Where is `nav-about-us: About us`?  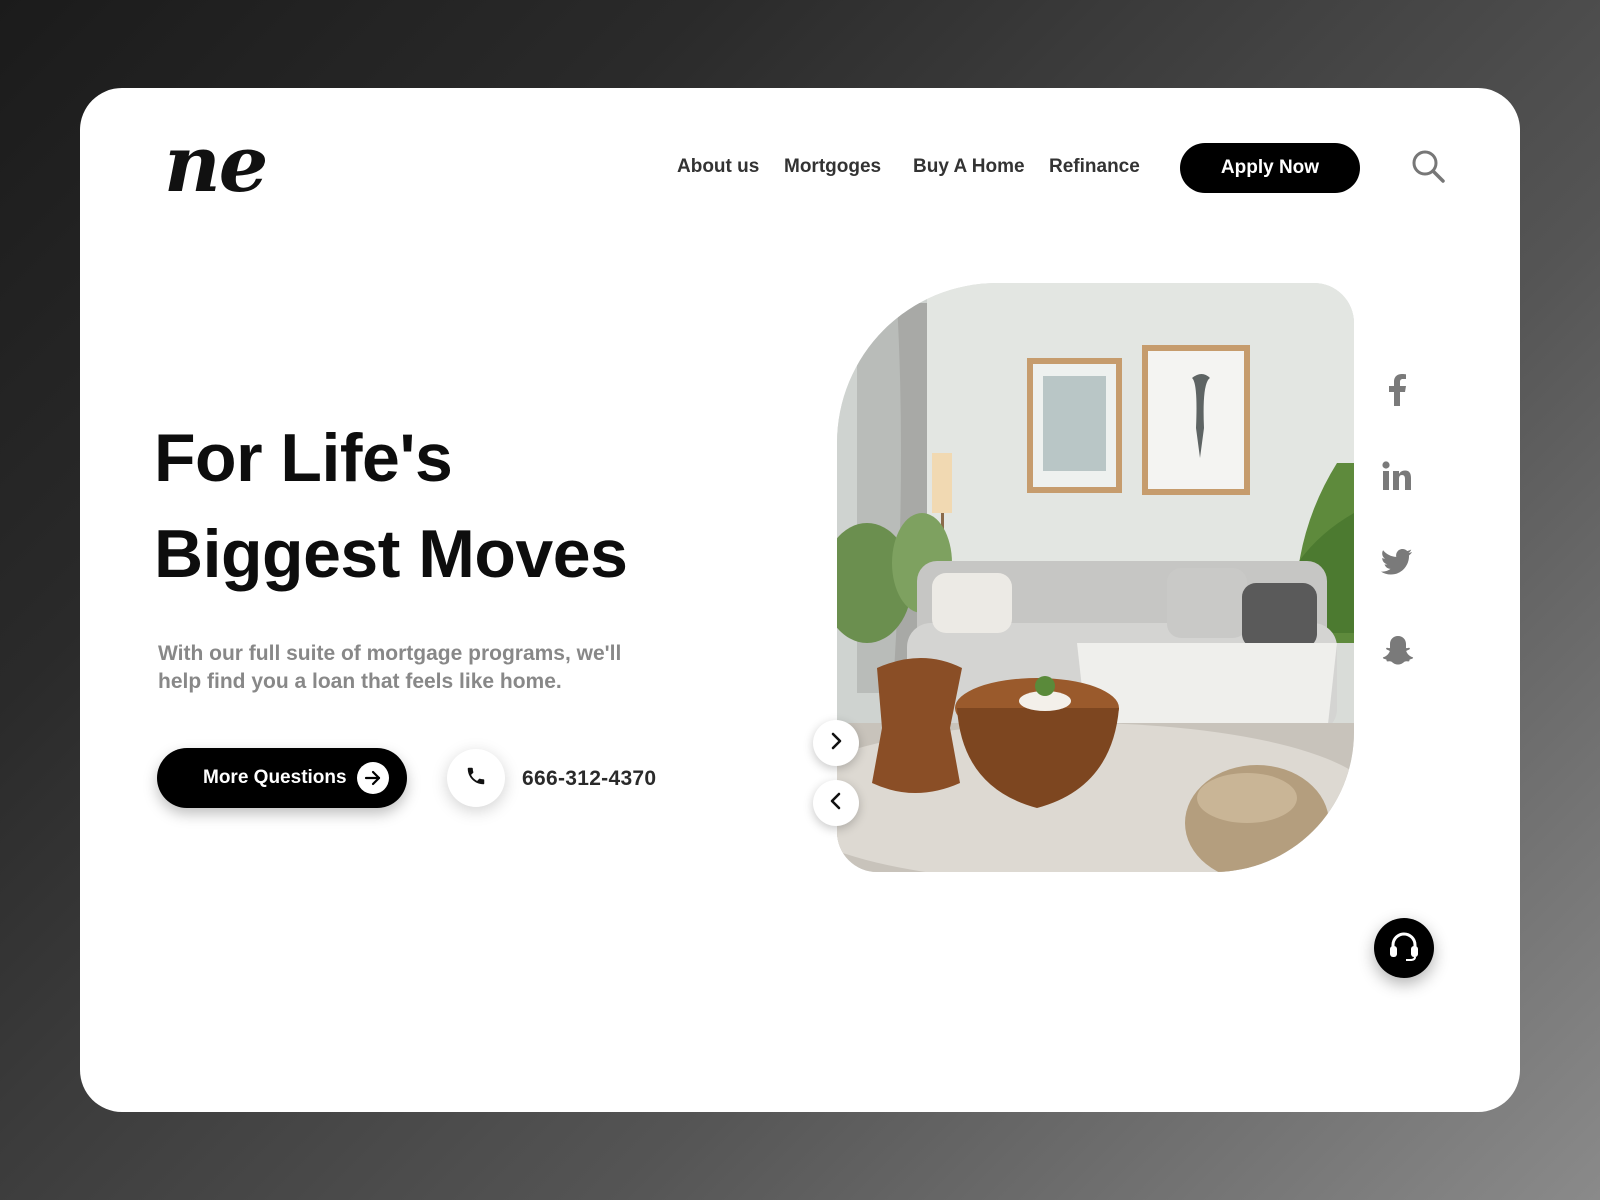 nav-about-us: About us is located at coordinates (718, 167).